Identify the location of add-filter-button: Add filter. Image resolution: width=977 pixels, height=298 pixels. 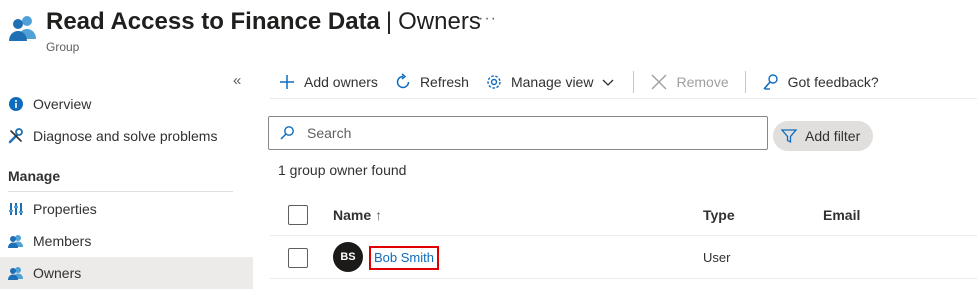
(823, 136).